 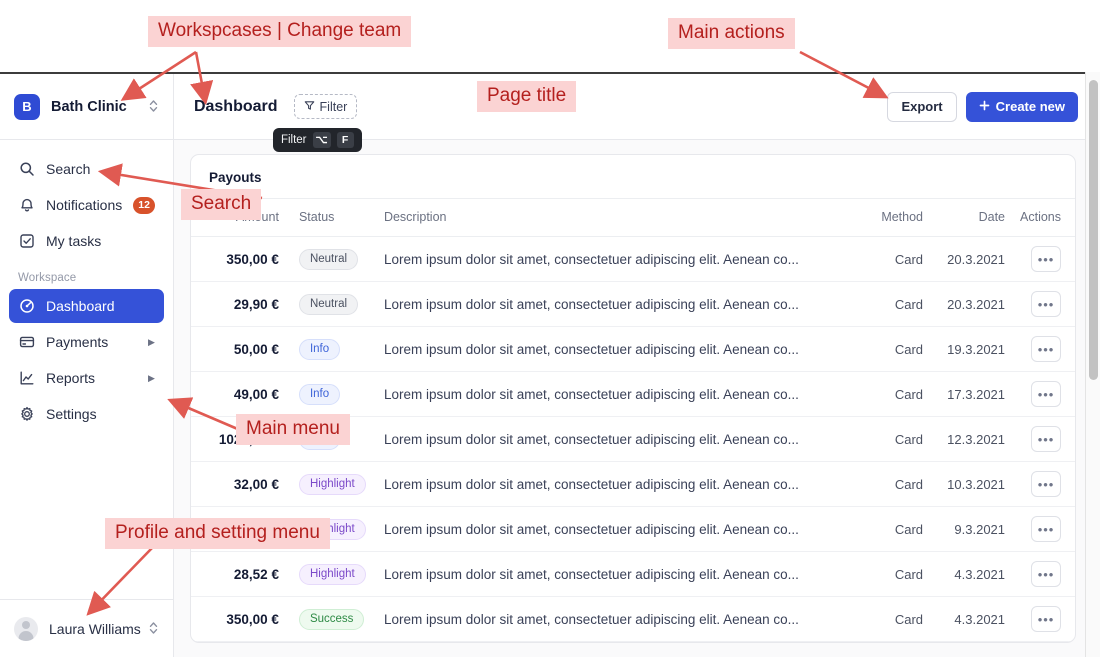 What do you see at coordinates (970, 349) in the screenshot?
I see `cell-date: 19.3.2021` at bounding box center [970, 349].